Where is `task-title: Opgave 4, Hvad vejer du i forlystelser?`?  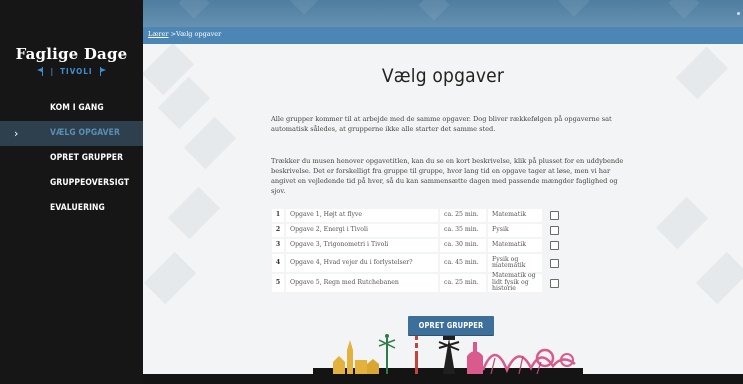
task-title: Opgave 4, Hvad vejer du i forlystelser? is located at coordinates (362, 263).